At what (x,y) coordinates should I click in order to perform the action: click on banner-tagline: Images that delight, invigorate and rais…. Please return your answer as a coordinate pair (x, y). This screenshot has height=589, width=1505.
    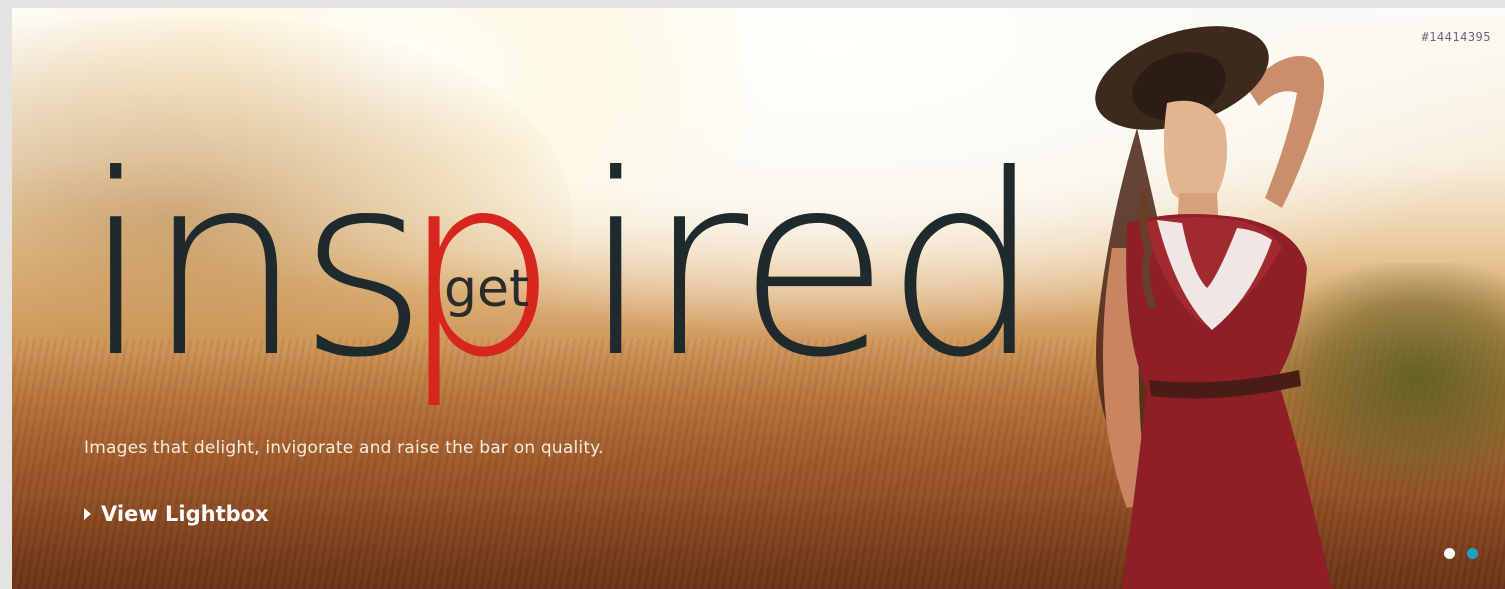
    Looking at the image, I should click on (344, 448).